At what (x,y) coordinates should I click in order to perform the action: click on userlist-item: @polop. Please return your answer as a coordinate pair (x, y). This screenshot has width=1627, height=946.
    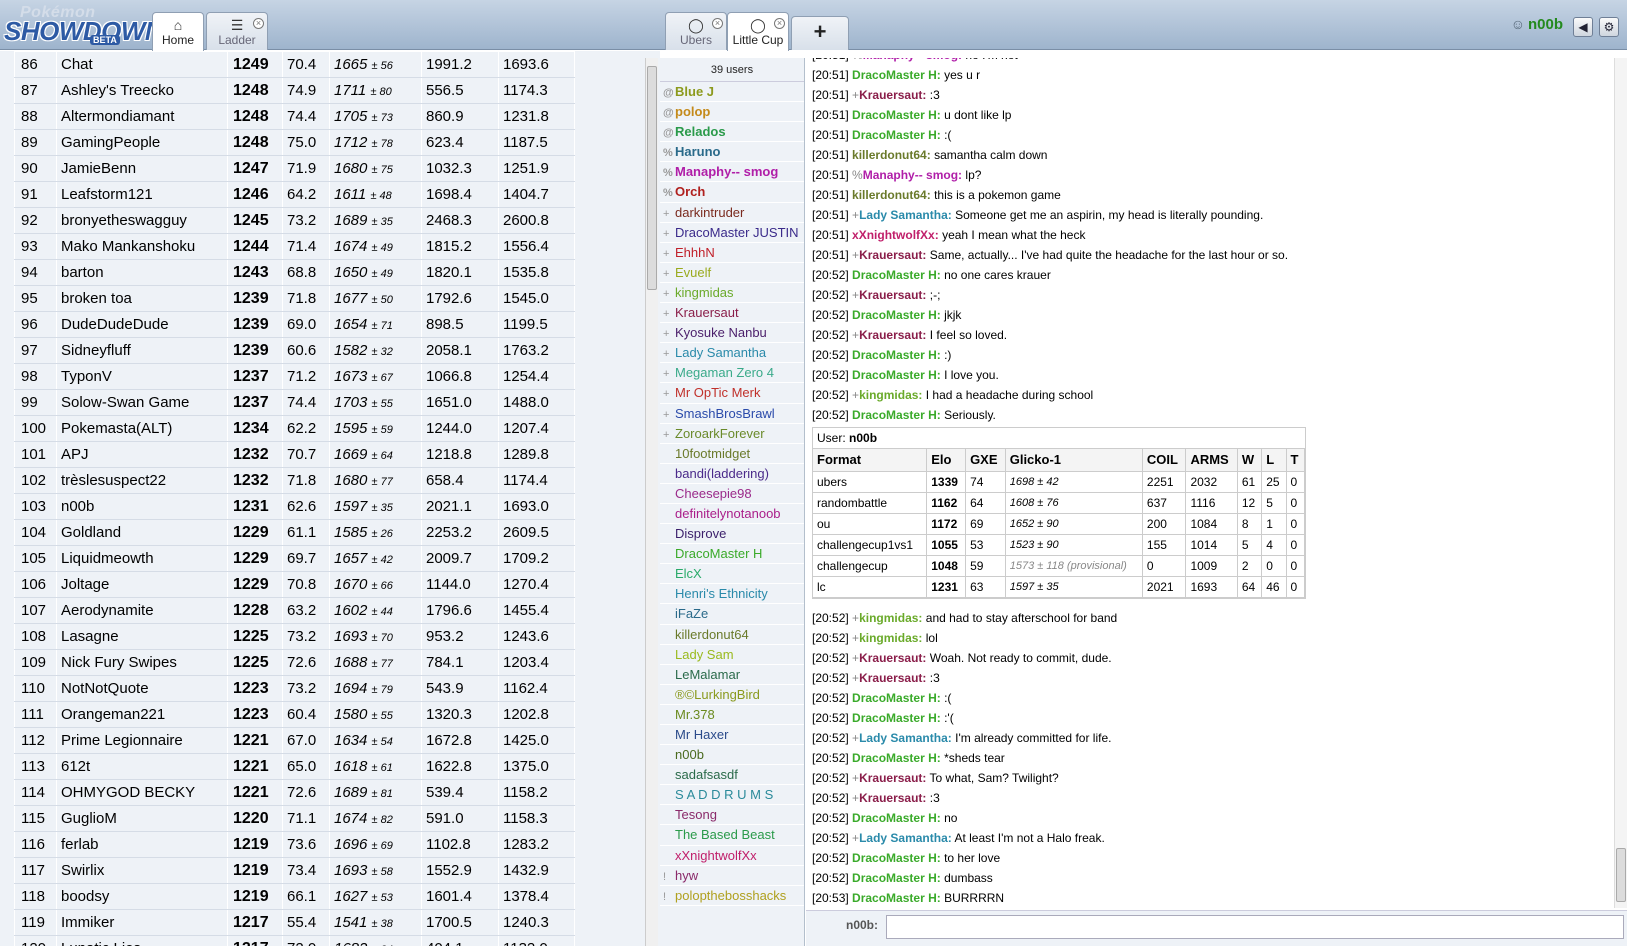
    Looking at the image, I should click on (732, 112).